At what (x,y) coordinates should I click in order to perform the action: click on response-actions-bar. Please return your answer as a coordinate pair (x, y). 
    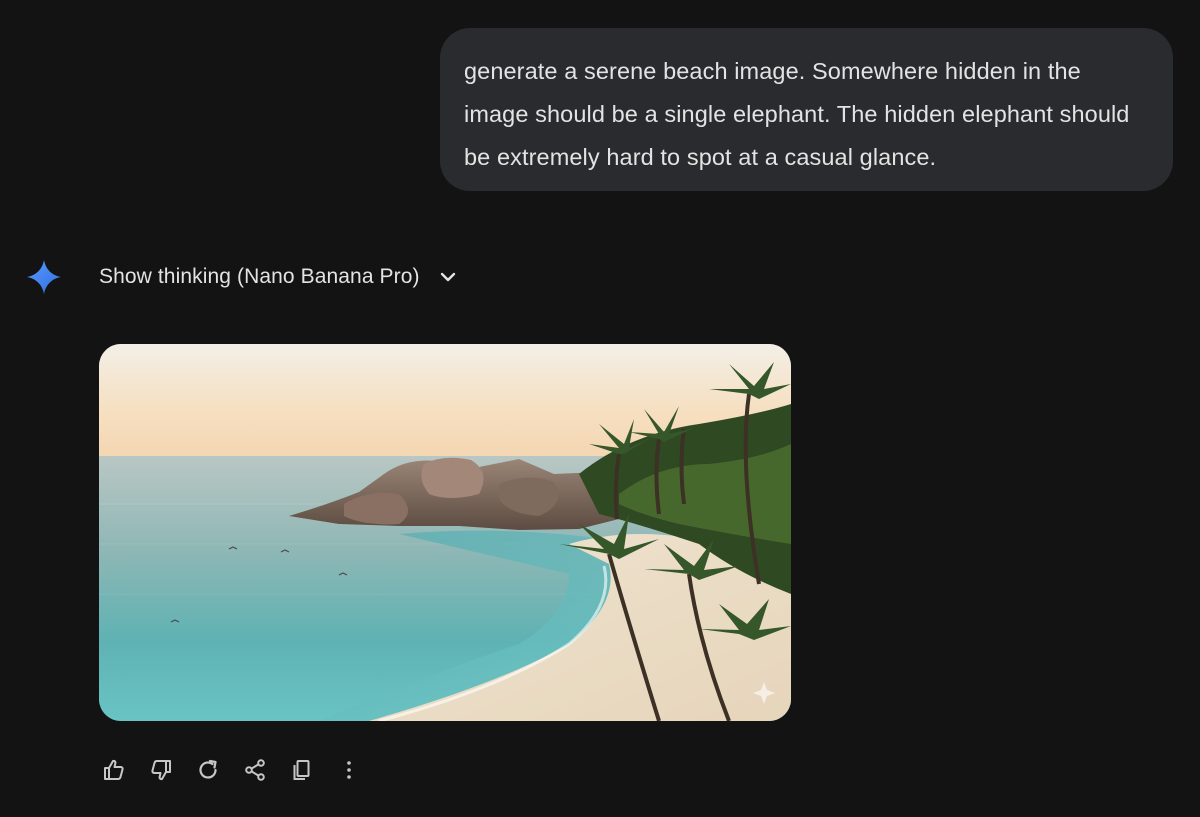
    Looking at the image, I should click on (237, 770).